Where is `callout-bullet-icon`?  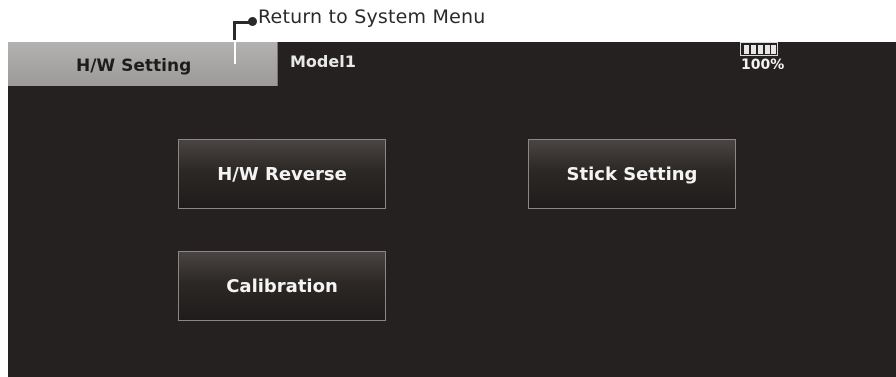
callout-bullet-icon is located at coordinates (252, 21).